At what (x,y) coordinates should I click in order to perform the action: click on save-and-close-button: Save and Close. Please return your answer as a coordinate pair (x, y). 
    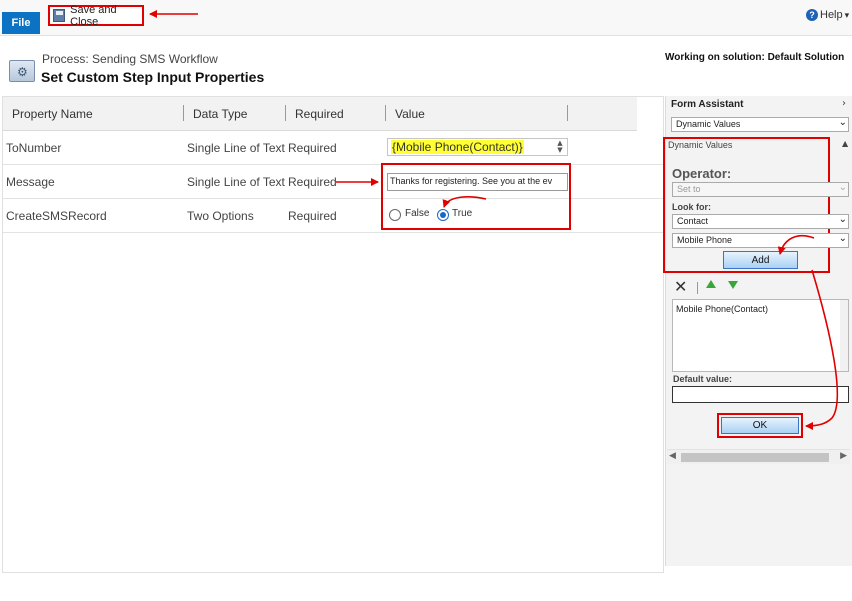
    Looking at the image, I should click on (96, 15).